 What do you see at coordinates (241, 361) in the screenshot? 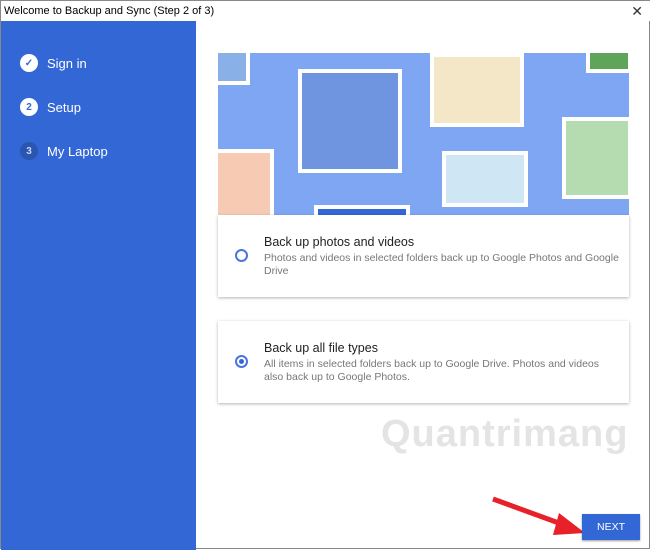
I see `radio-all-file-types` at bounding box center [241, 361].